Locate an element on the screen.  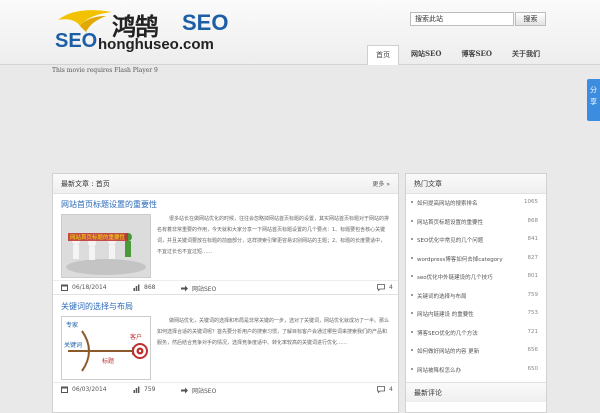
popular-post-count: 841 is located at coordinates (533, 239).